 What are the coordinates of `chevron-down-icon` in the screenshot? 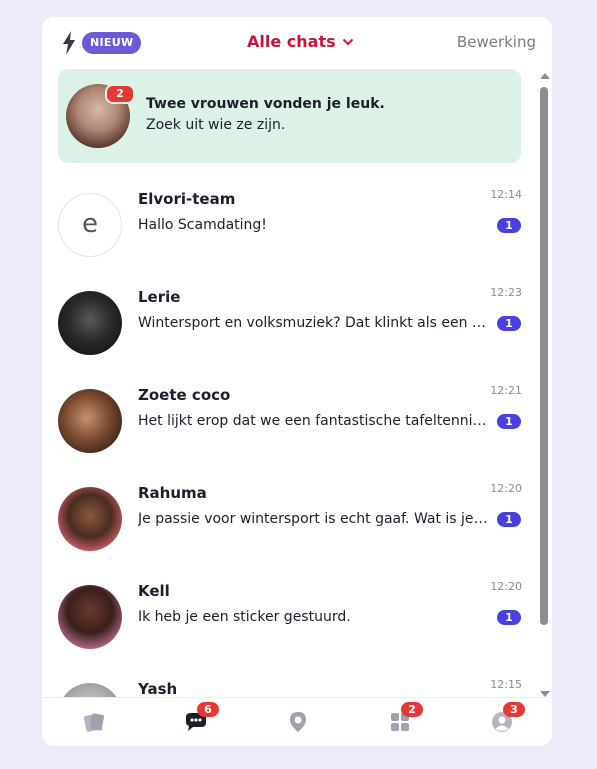 It's located at (347, 41).